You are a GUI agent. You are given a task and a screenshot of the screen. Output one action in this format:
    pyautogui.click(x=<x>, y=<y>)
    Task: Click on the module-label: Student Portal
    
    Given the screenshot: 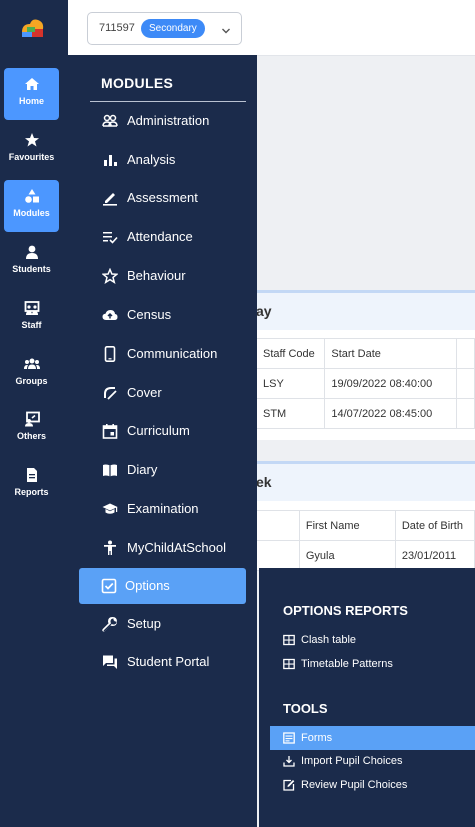 What is the action you would take?
    pyautogui.click(x=168, y=661)
    